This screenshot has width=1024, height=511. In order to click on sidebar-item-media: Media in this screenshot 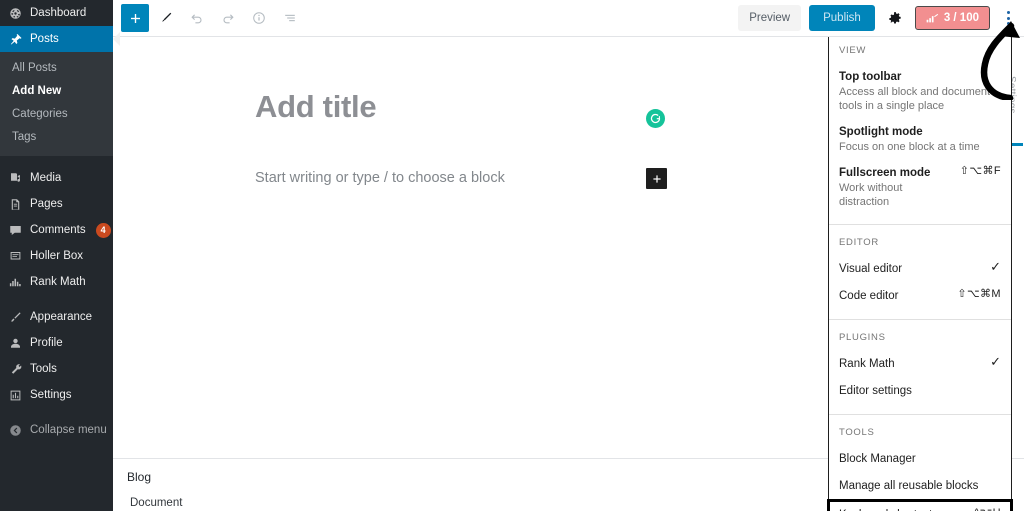, I will do `click(56, 178)`.